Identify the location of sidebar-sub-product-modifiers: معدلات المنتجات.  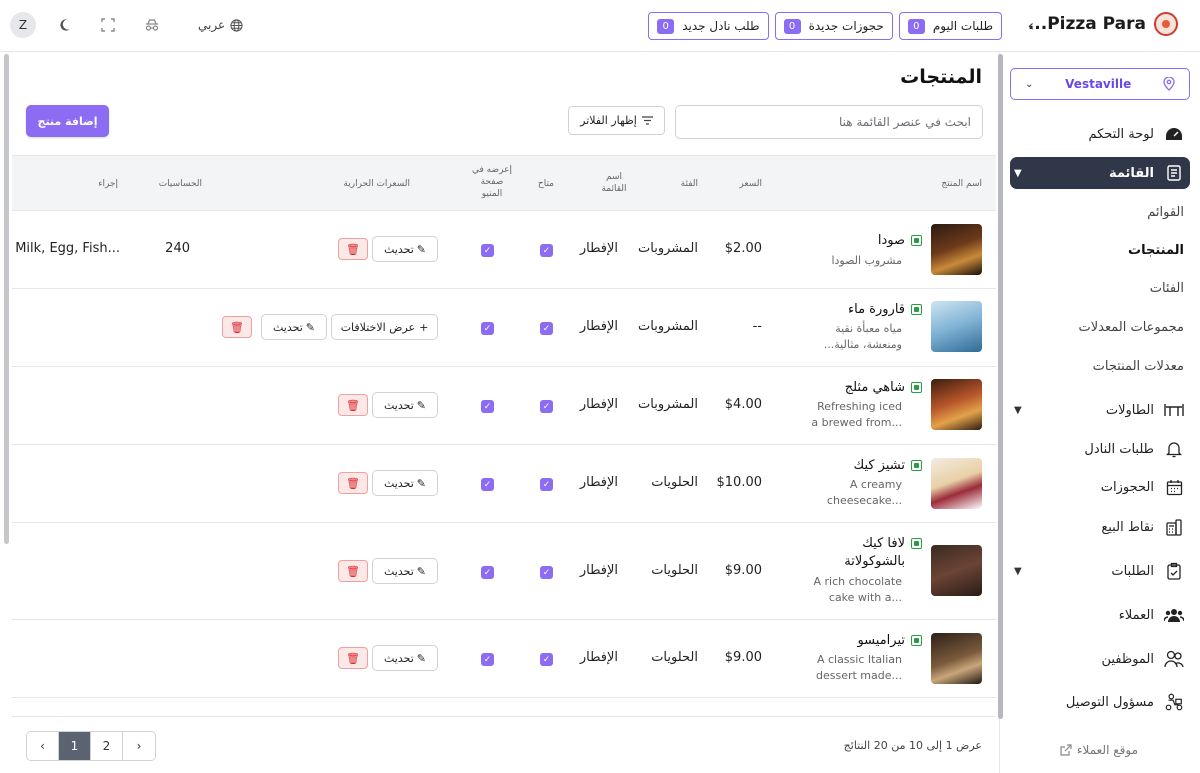
(1138, 366).